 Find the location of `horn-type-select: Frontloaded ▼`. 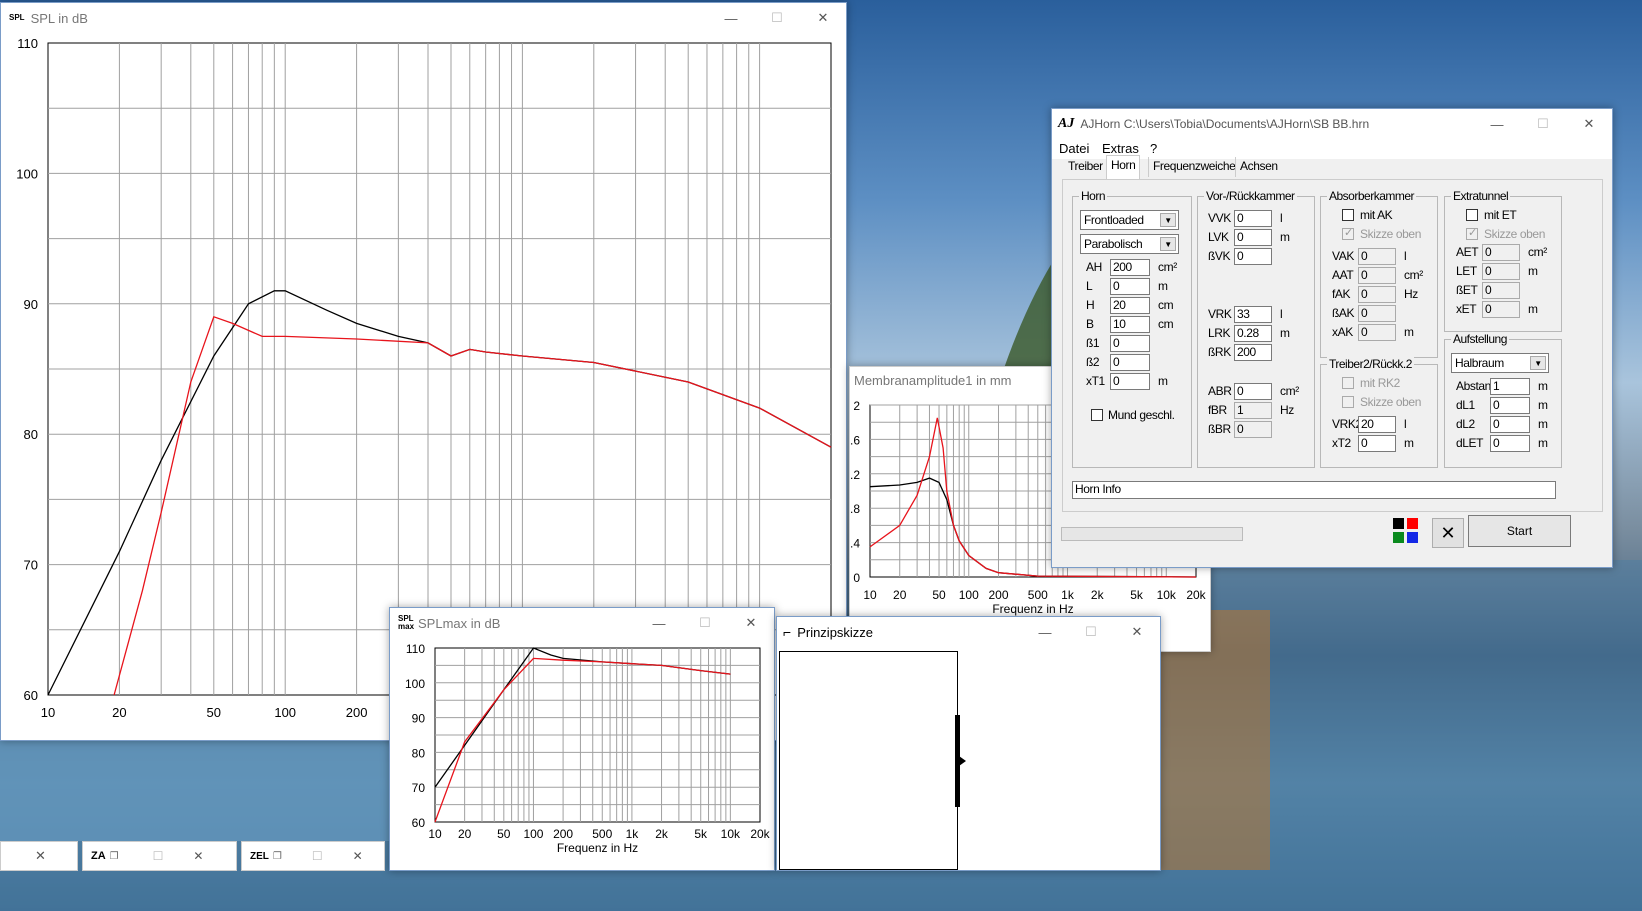

horn-type-select: Frontloaded ▼ is located at coordinates (1129, 220).